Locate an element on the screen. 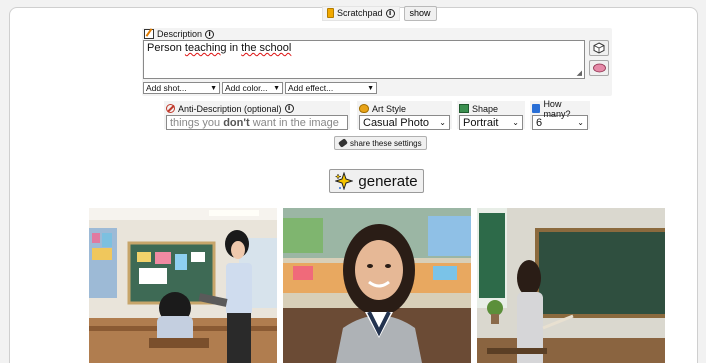  edit-note-icon is located at coordinates (149, 34).